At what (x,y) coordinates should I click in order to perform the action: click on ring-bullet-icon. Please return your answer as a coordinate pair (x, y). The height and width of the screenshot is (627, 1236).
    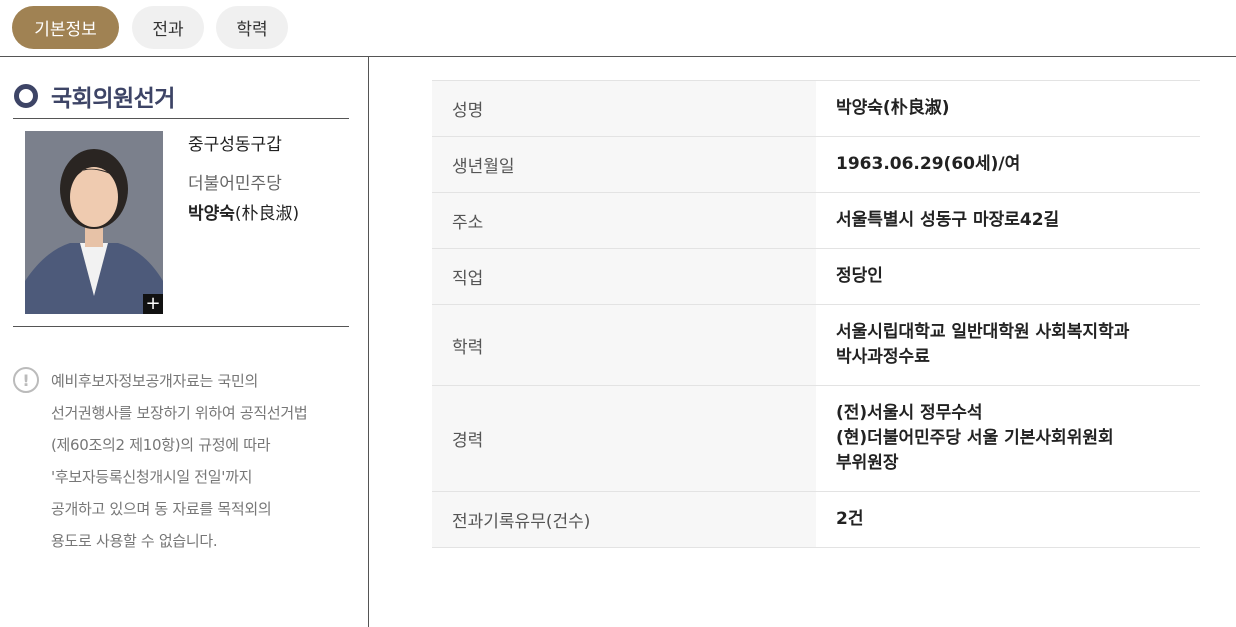
    Looking at the image, I should click on (26, 96).